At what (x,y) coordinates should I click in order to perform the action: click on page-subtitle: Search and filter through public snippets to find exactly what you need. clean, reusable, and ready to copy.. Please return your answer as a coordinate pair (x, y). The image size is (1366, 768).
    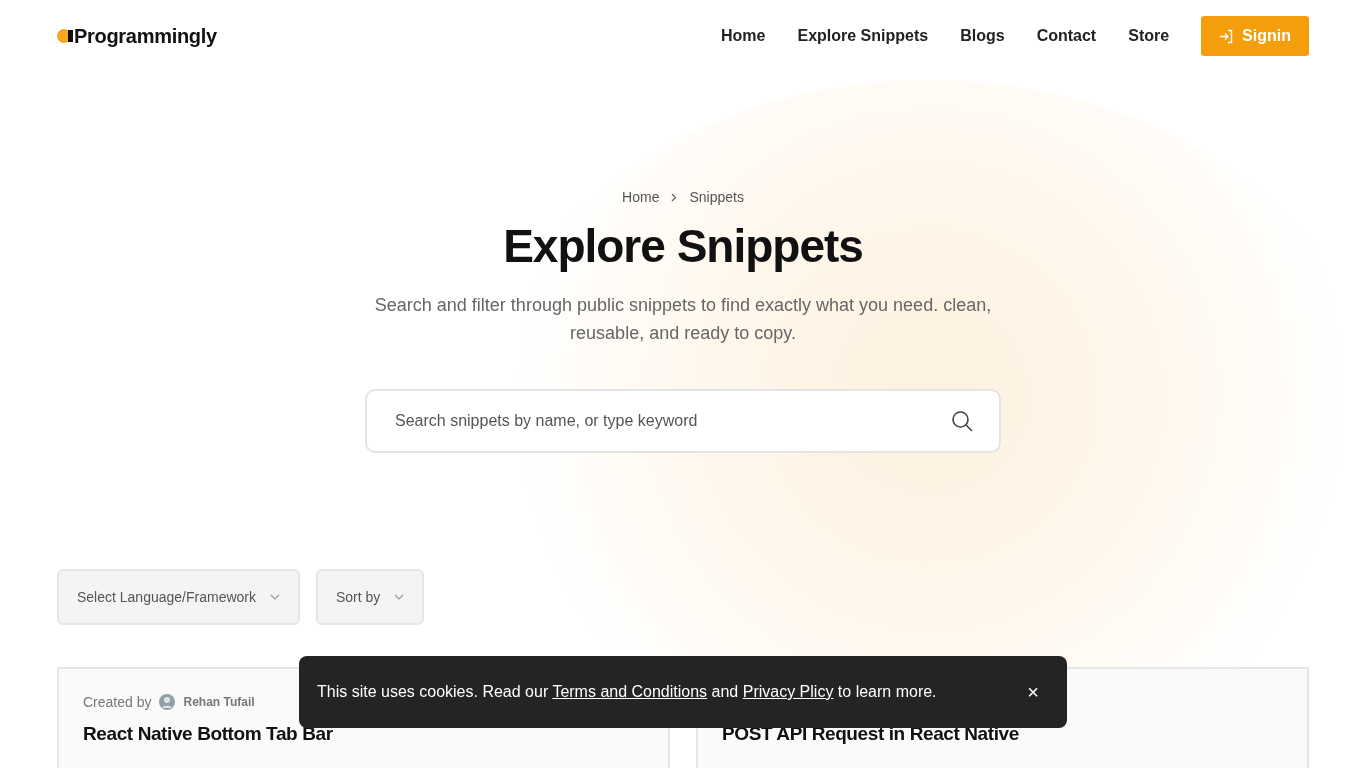
    Looking at the image, I should click on (683, 319).